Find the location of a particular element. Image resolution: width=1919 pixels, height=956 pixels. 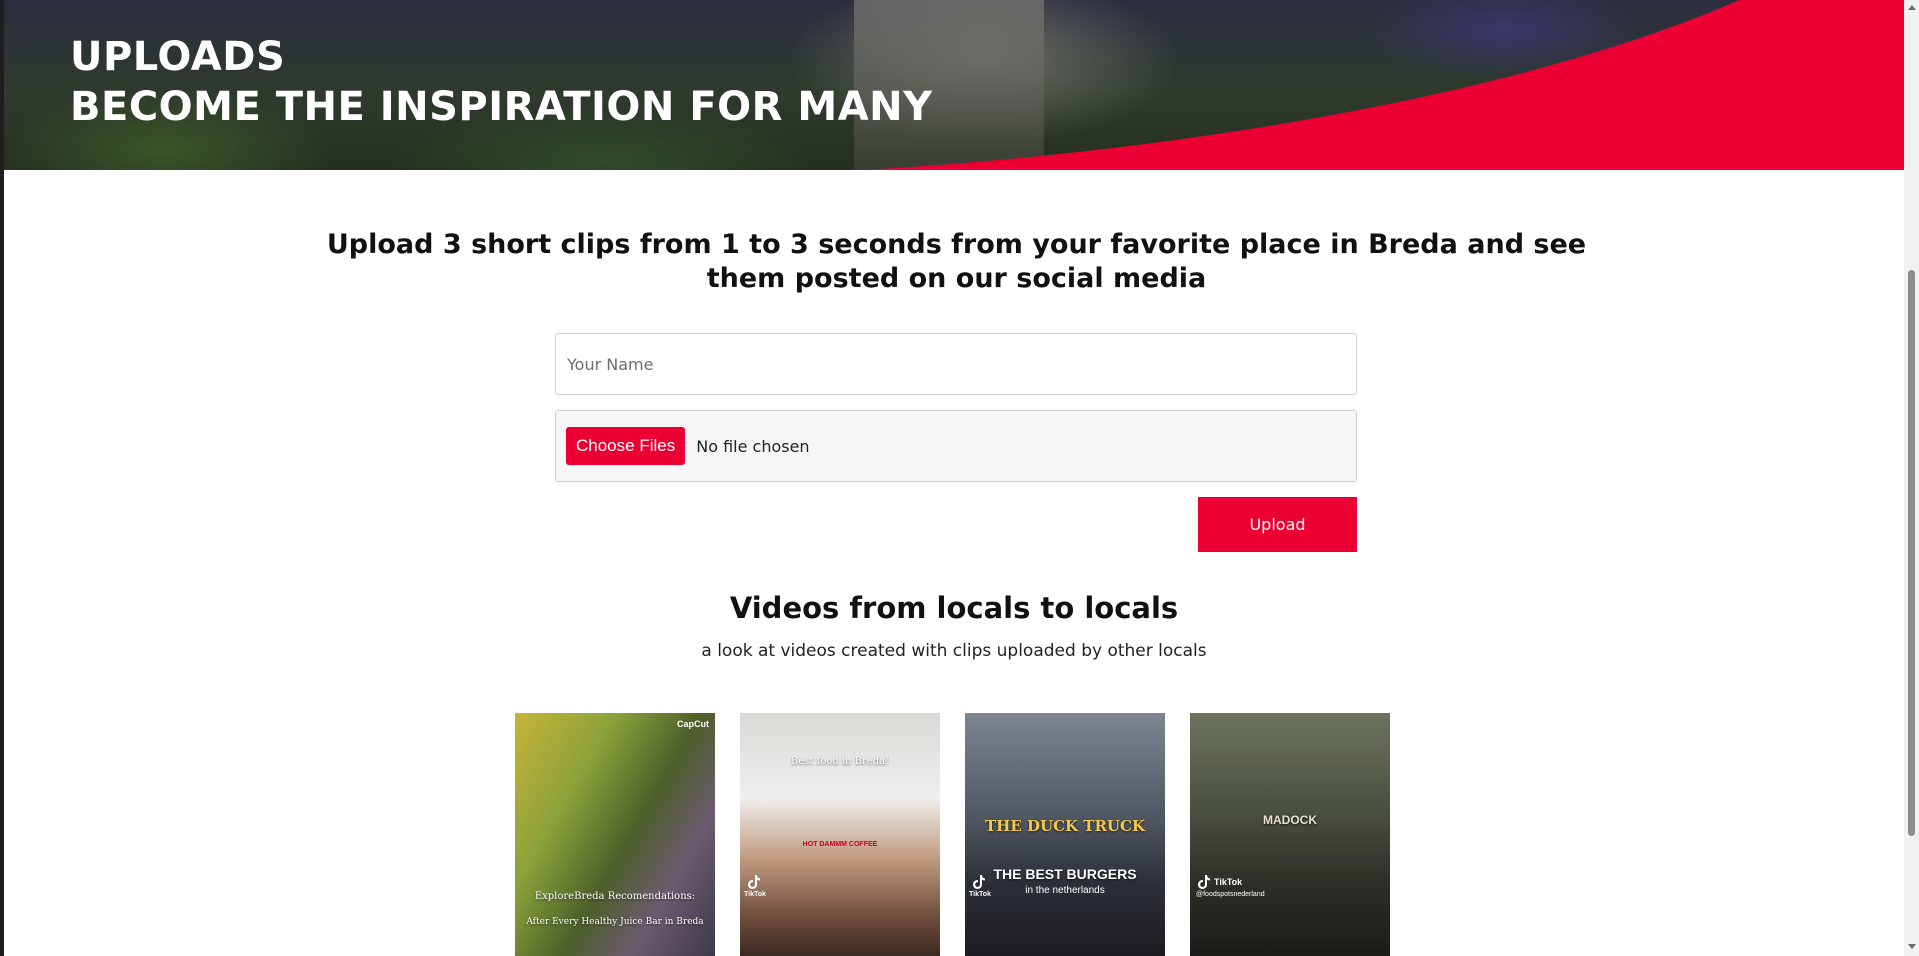

storefront-sign: THE DUCK TRUCK is located at coordinates (1065, 826).